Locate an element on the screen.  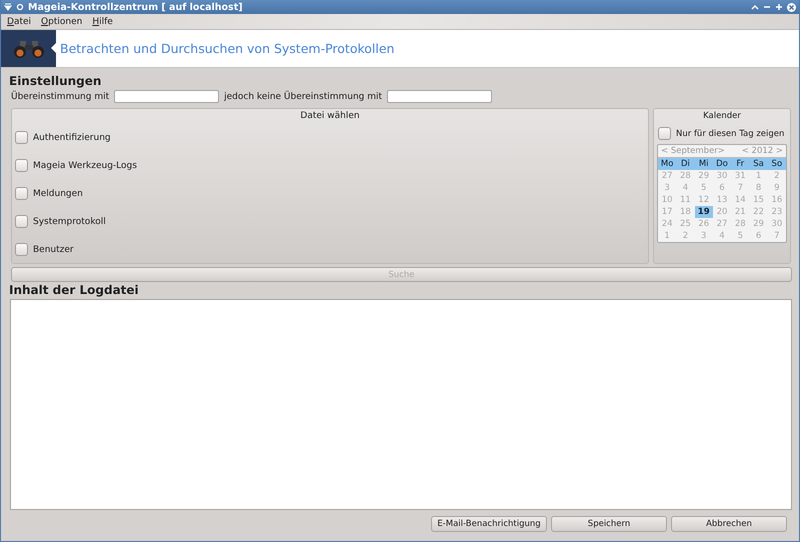
section-heading: Inhalt der Logdatei is located at coordinates (74, 290).